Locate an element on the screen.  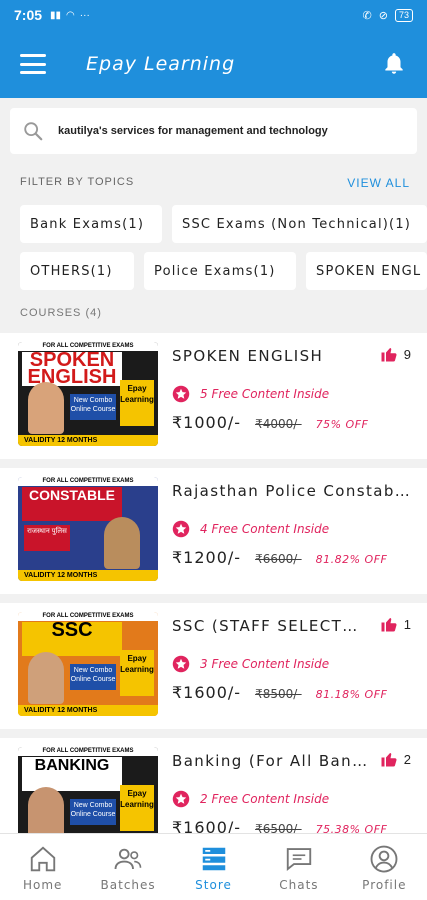
bottom-nav: Home Batches Store Chats Profile is located at coordinates (213, 866).